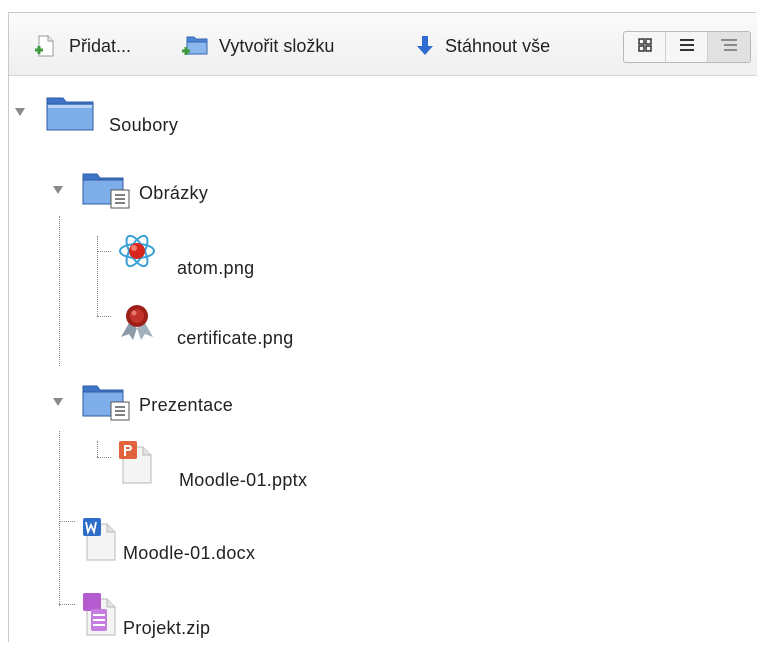 The image size is (758, 646). What do you see at coordinates (195, 46) in the screenshot?
I see `new-folder-icon` at bounding box center [195, 46].